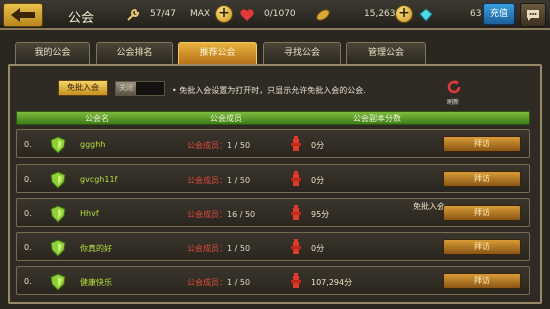 This screenshot has height=309, width=550. I want to click on top-bar: 公会 57/47 MAX + 0/1070 15,263 + 63 充值, so click(275, 15).